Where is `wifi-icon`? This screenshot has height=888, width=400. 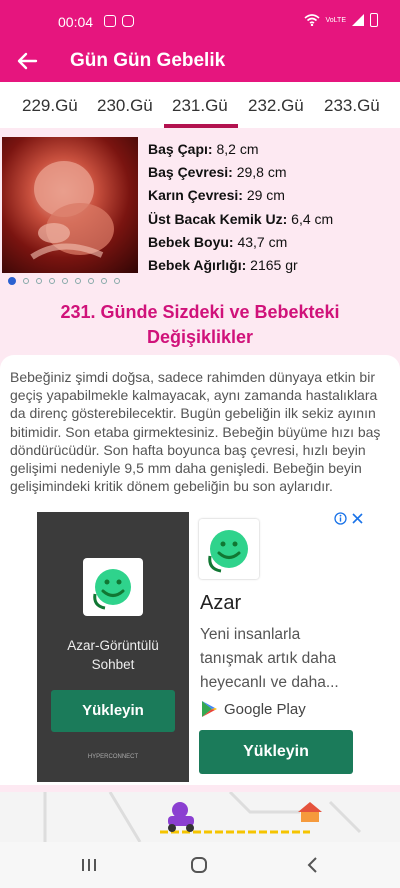
wifi-icon is located at coordinates (311, 20).